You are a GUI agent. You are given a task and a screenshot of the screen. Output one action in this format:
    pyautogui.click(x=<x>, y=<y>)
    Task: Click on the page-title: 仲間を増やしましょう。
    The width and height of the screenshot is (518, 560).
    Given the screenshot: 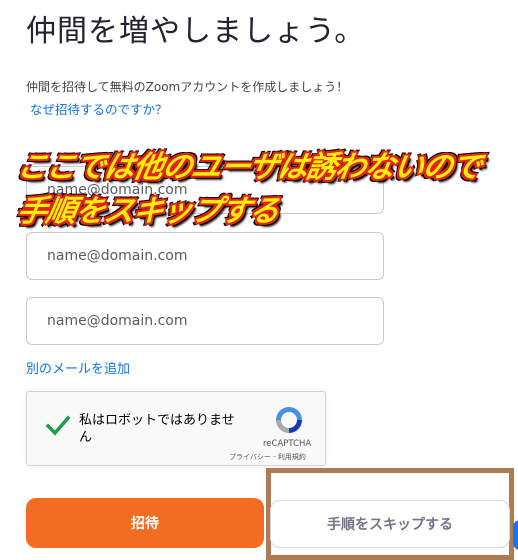 What is the action you would take?
    pyautogui.click(x=196, y=31)
    